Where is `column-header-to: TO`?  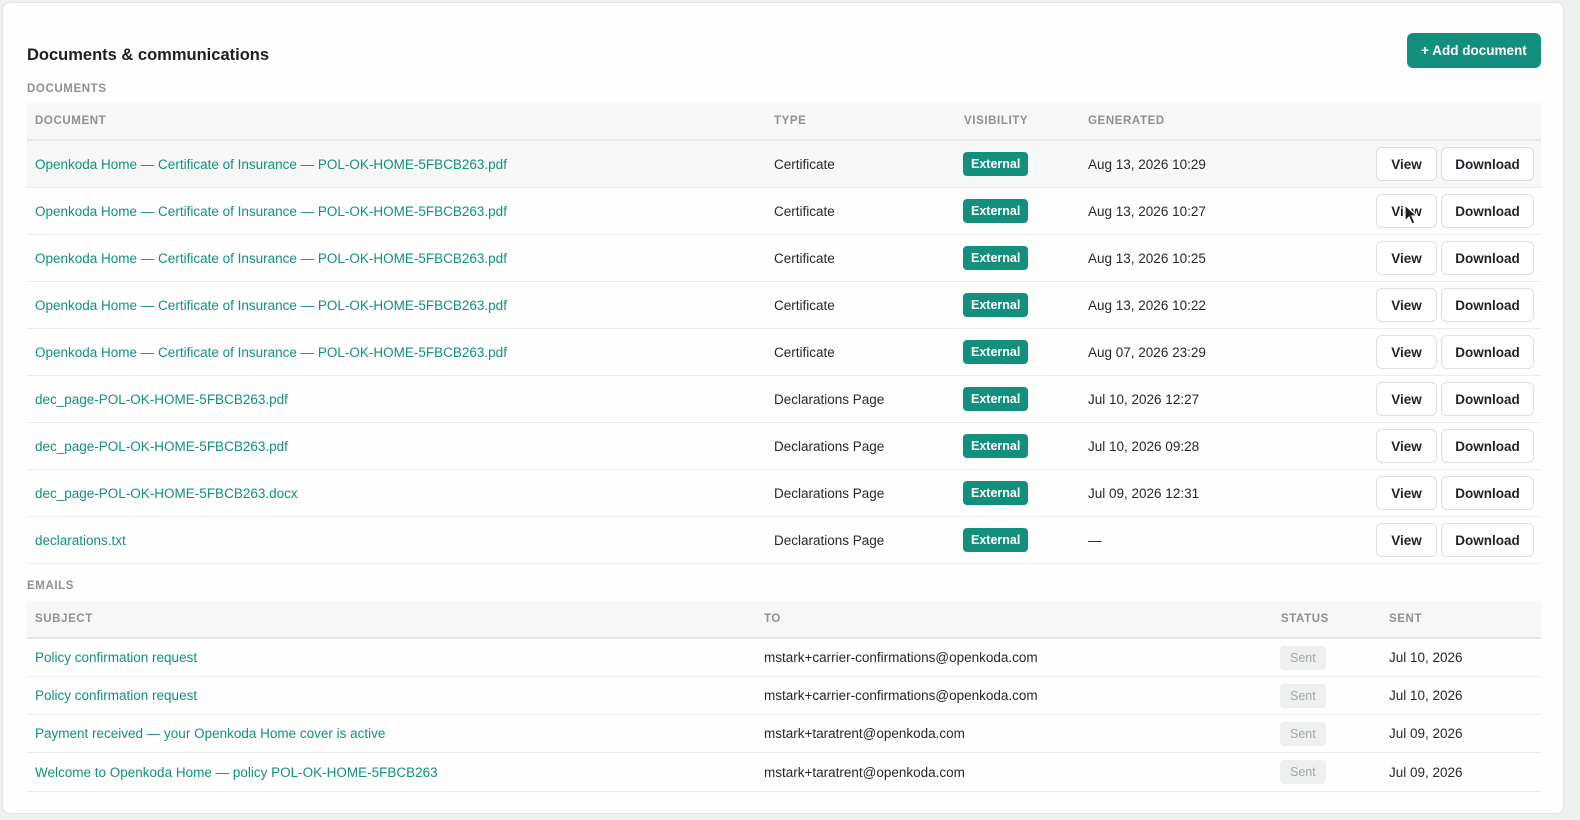
column-header-to: TO is located at coordinates (772, 619).